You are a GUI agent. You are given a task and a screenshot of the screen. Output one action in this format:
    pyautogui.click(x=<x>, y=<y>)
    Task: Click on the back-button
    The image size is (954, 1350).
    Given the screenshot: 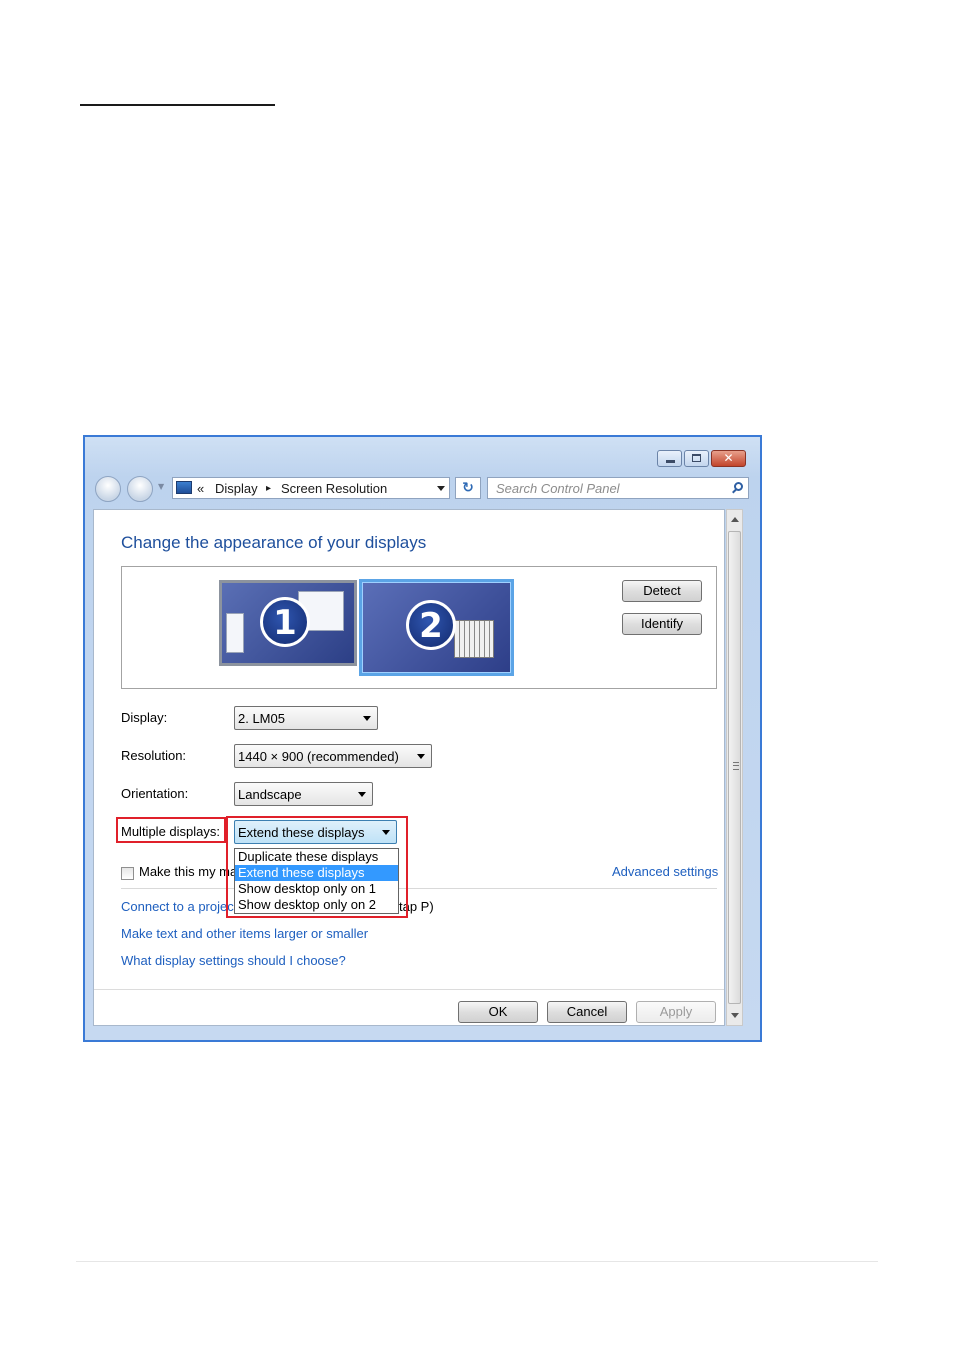 What is the action you would take?
    pyautogui.click(x=108, y=489)
    